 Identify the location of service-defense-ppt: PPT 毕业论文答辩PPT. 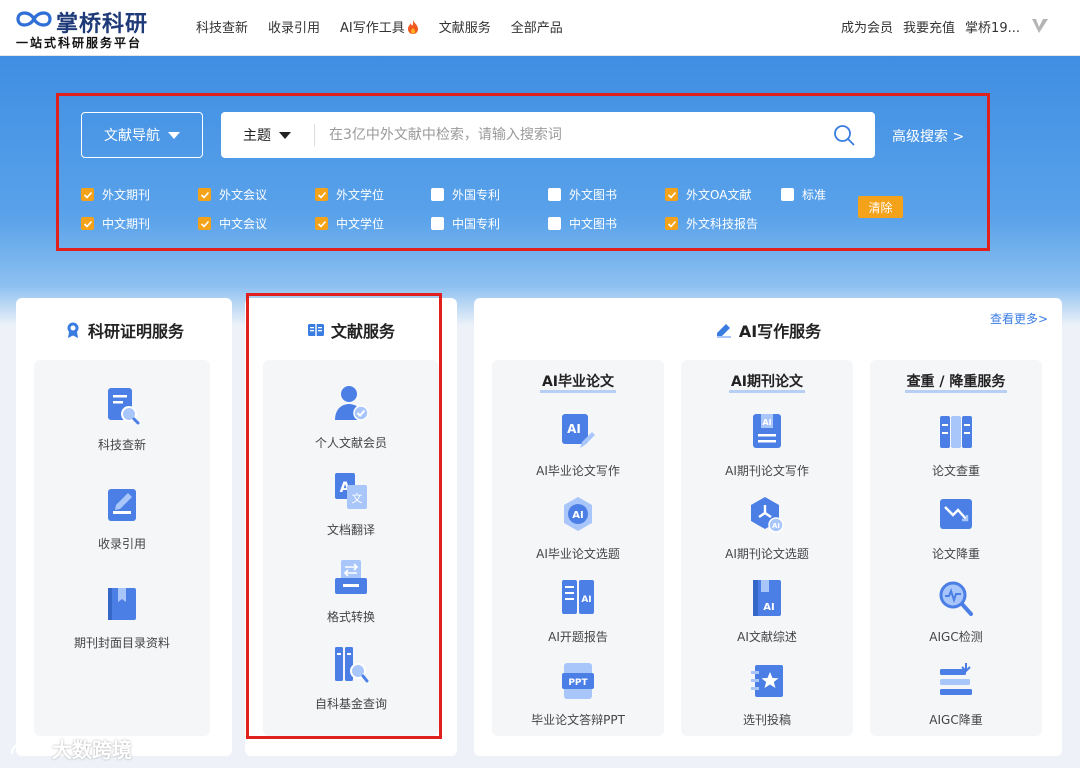
(578, 694).